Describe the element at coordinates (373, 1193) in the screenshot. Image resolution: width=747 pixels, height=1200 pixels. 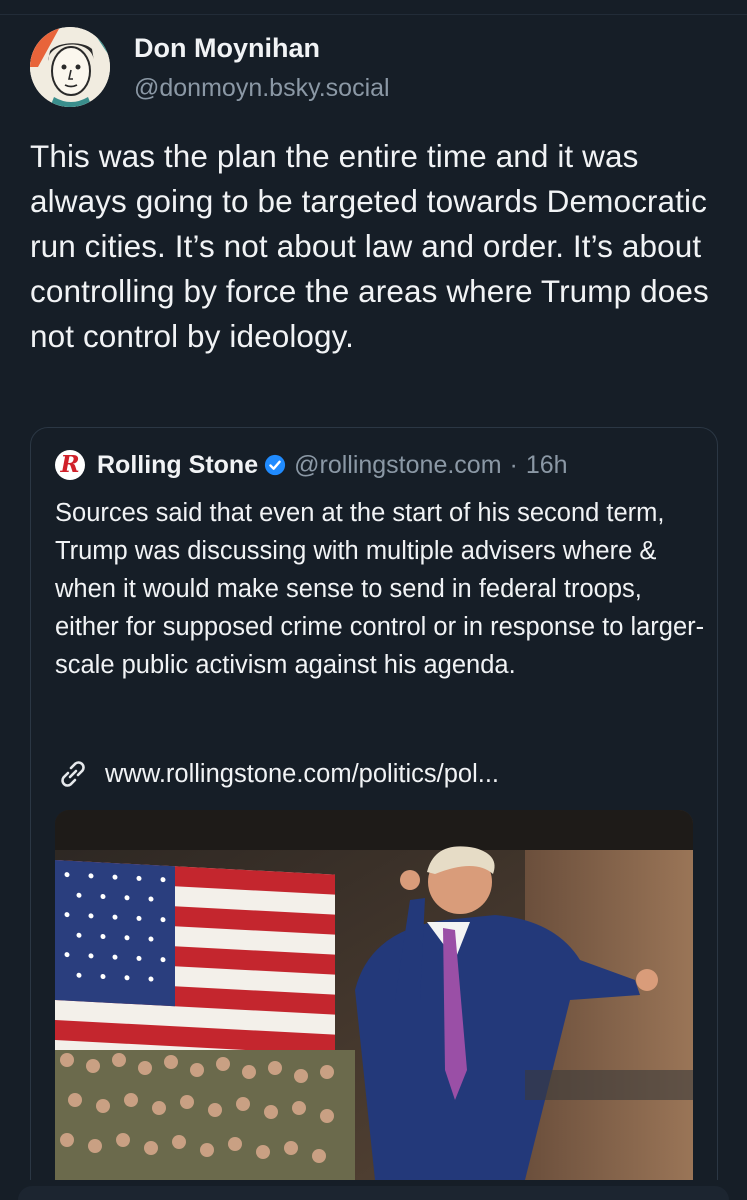
I see `bottom-panel-edge` at that location.